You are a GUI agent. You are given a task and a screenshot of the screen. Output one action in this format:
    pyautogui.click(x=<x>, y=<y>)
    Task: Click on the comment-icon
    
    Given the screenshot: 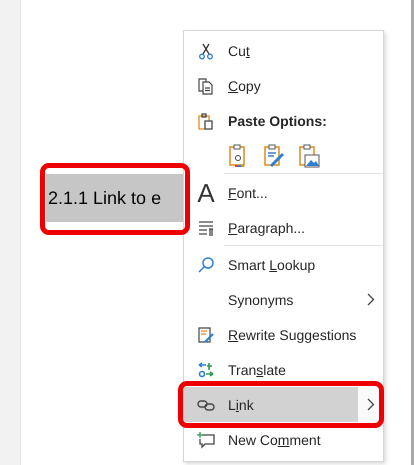 What is the action you would take?
    pyautogui.click(x=206, y=439)
    